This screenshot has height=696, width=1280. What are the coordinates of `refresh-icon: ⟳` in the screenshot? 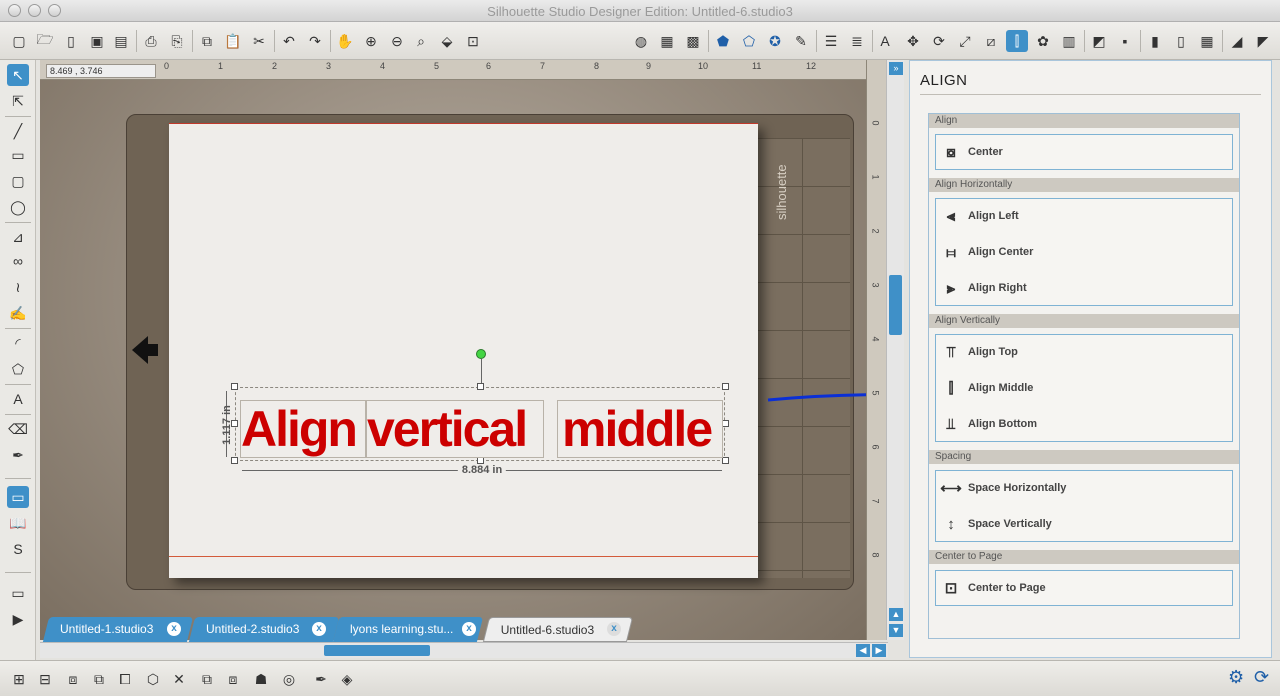 It's located at (1261, 677).